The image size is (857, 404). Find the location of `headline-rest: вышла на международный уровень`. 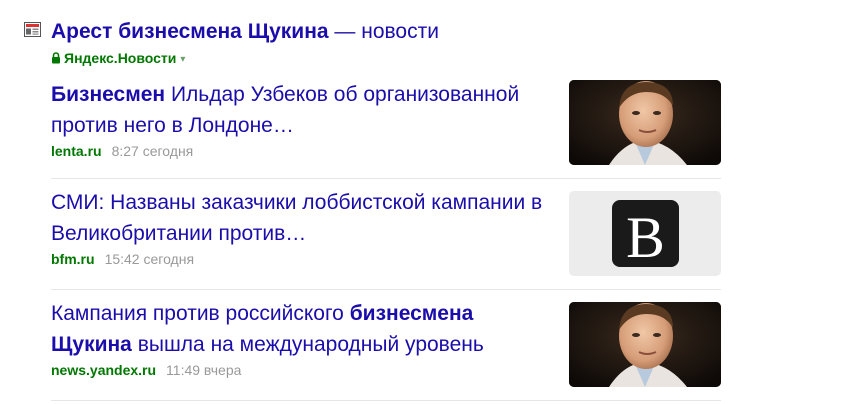

headline-rest: вышла на международный уровень is located at coordinates (307, 344).